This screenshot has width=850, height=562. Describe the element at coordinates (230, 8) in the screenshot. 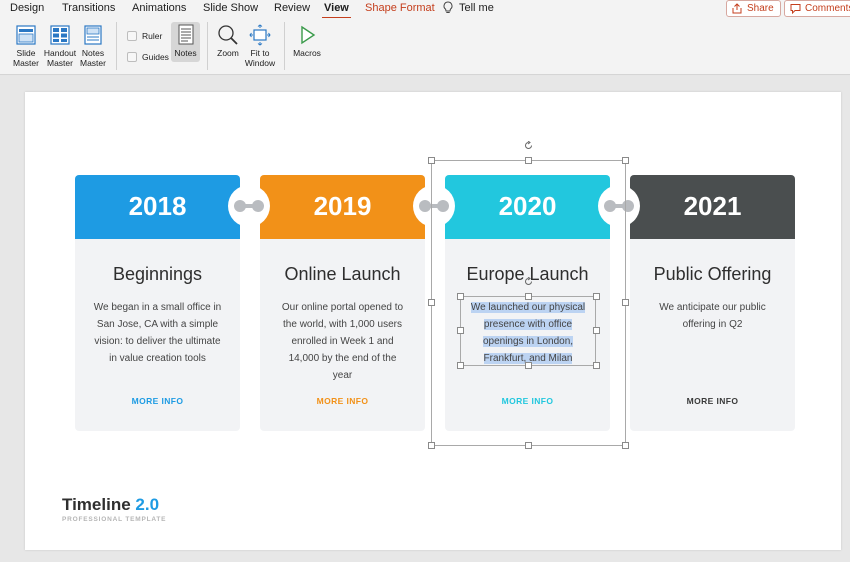

I see `tab-slide-show: Slide Show` at that location.